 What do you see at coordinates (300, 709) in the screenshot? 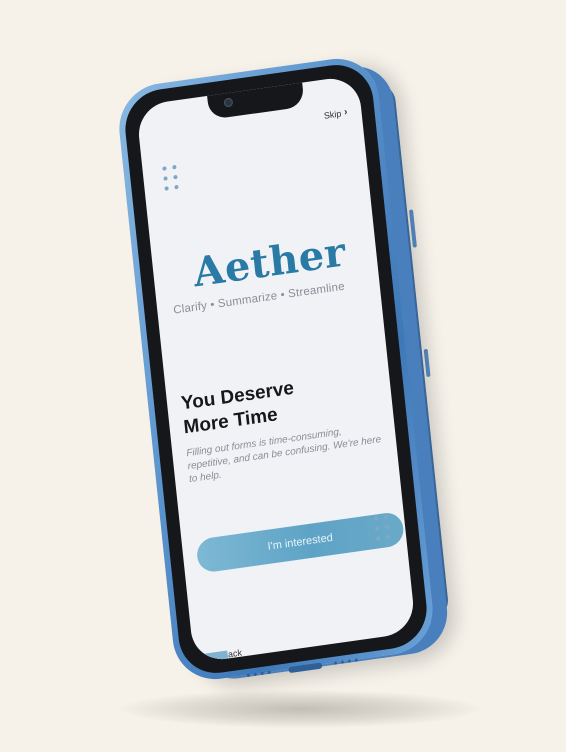
I see `phone-shadow` at bounding box center [300, 709].